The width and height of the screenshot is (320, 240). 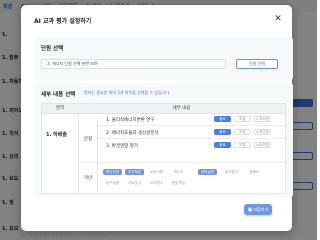 What do you see at coordinates (261, 209) in the screenshot?
I see `save-label: 저장하기` at bounding box center [261, 209].